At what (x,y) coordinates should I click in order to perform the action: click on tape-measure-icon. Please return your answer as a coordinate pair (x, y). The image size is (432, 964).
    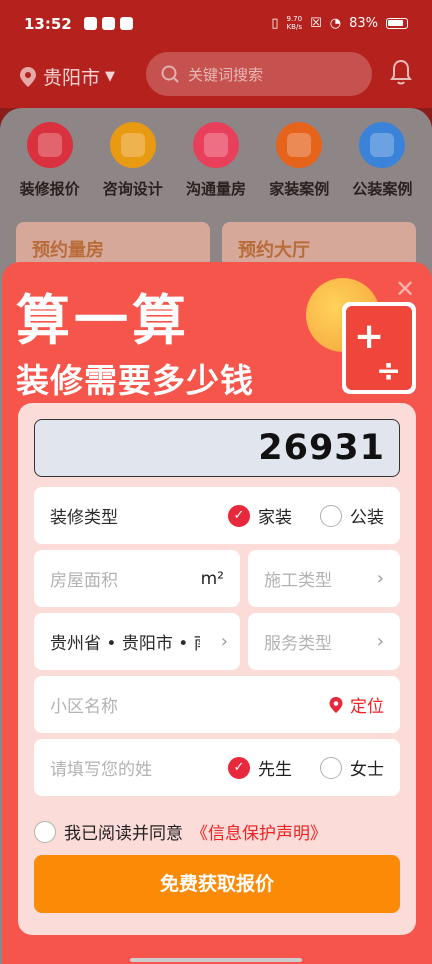
    Looking at the image, I should click on (216, 145).